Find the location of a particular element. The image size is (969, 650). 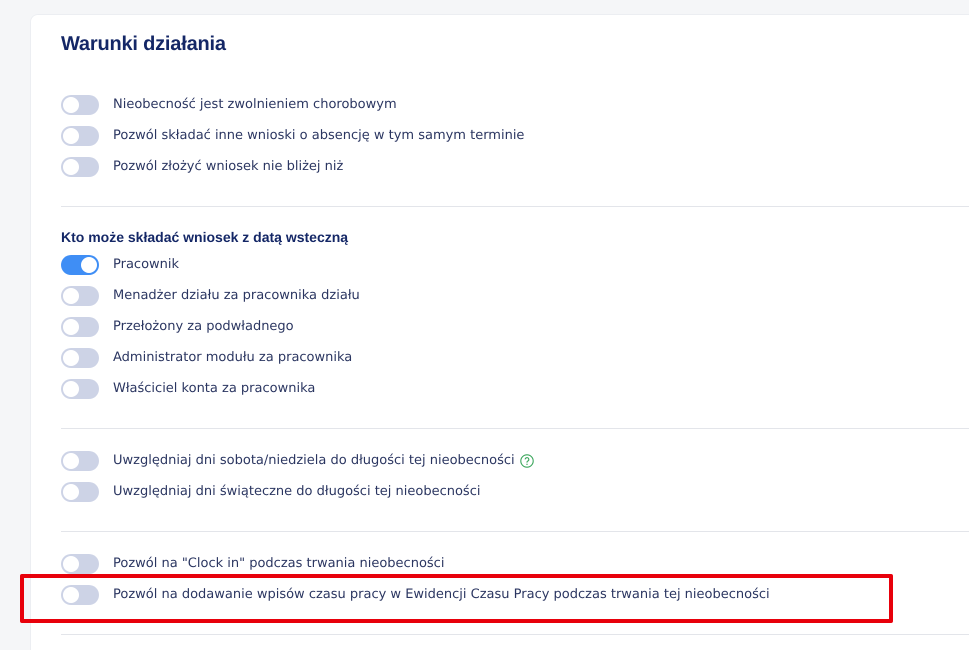

toggle-label: Uwzględniaj dni sobota/niedziela do długości tej nieobecności is located at coordinates (314, 460).